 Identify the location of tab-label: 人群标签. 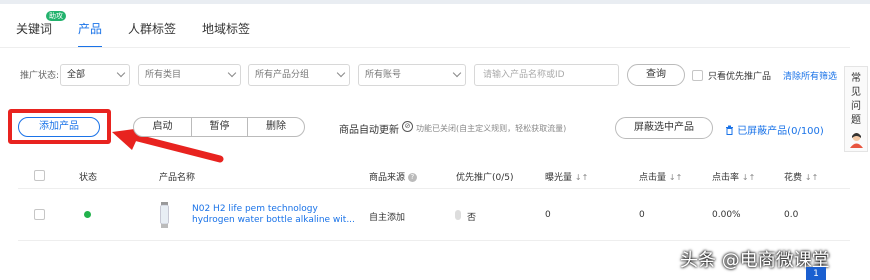
(152, 29).